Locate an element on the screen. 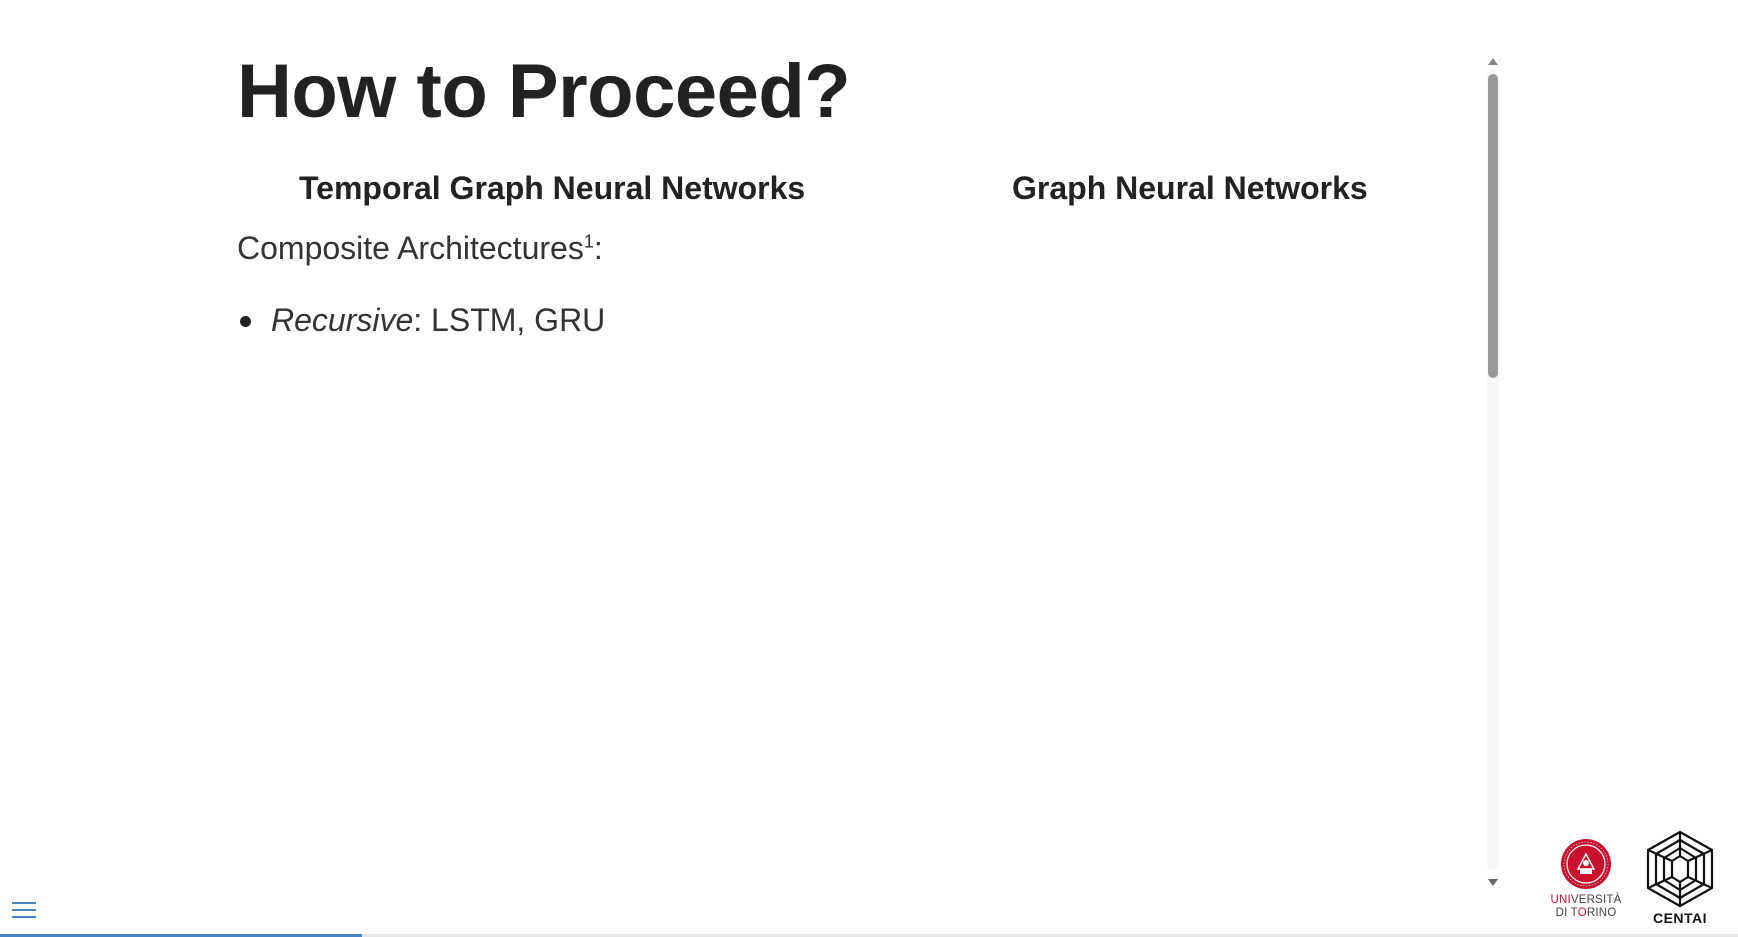 Image resolution: width=1738 pixels, height=937 pixels. column-heading-gnn: Graph Neural Networks is located at coordinates (1190, 188).